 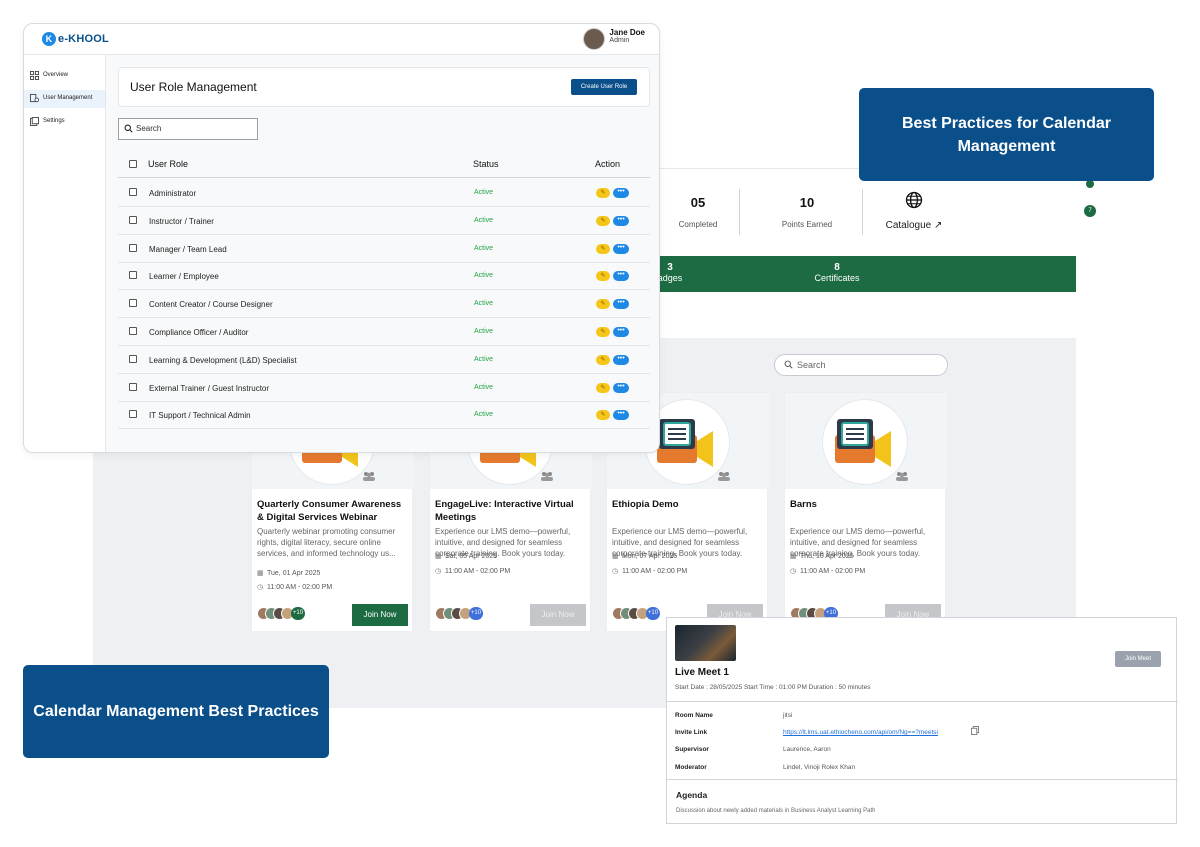 I want to click on column-header-status: Status, so click(x=486, y=164).